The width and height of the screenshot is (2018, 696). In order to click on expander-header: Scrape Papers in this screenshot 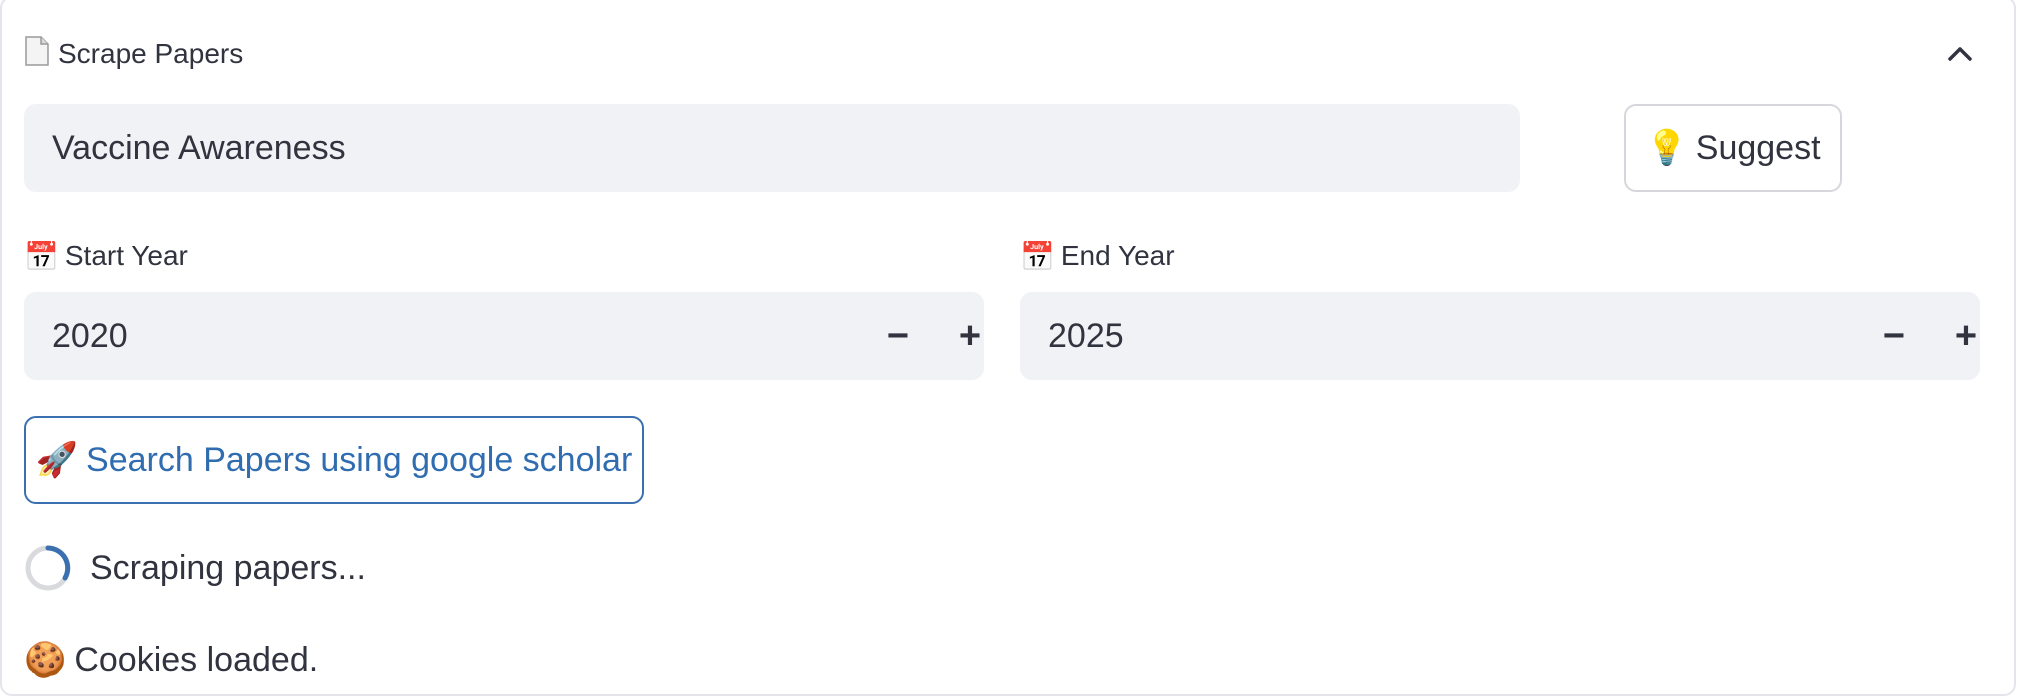, I will do `click(133, 54)`.